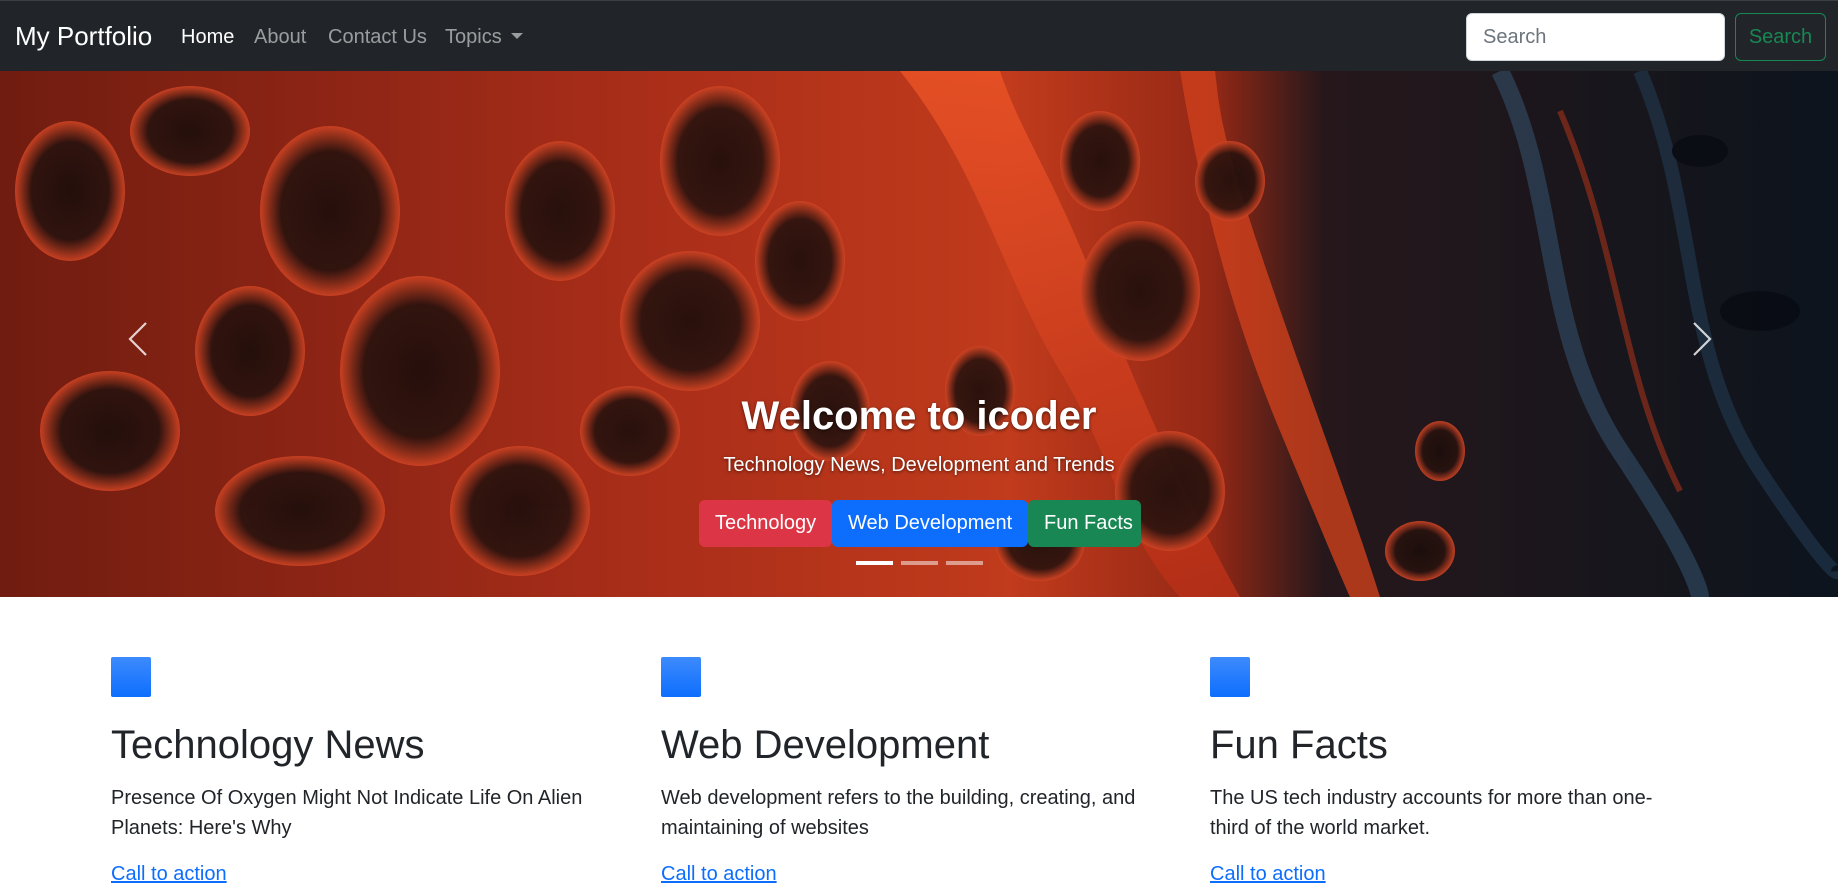 The image size is (1838, 892). What do you see at coordinates (207, 37) in the screenshot?
I see `nav-link-home: Home` at bounding box center [207, 37].